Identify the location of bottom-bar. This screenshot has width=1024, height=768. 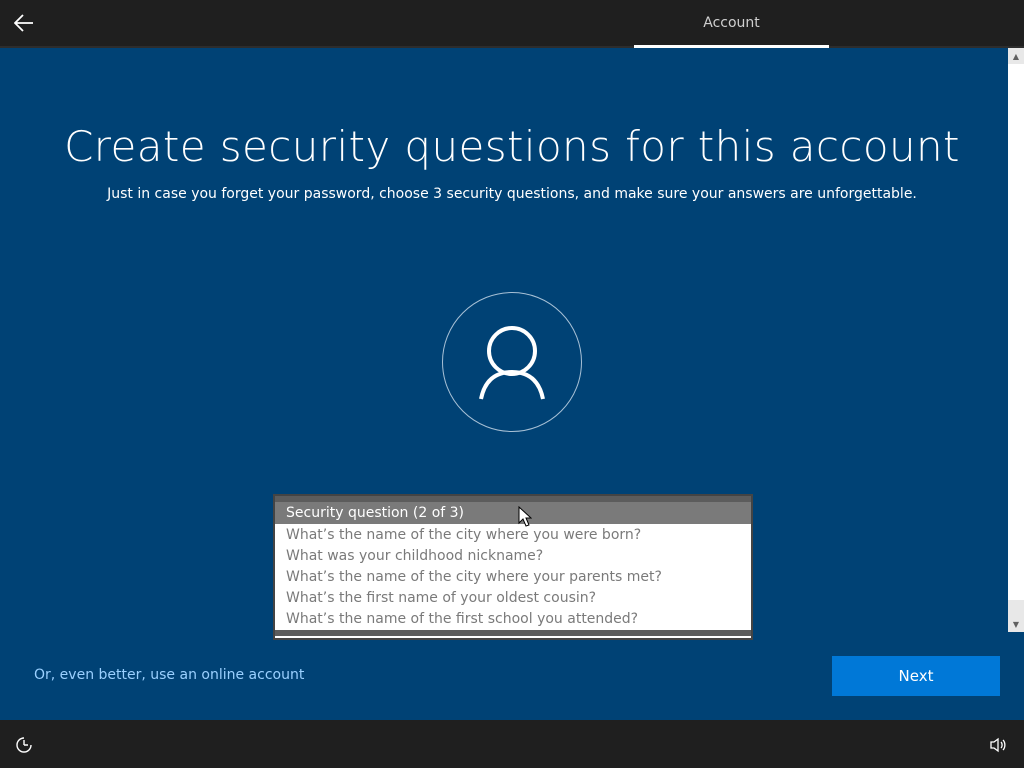
(512, 744).